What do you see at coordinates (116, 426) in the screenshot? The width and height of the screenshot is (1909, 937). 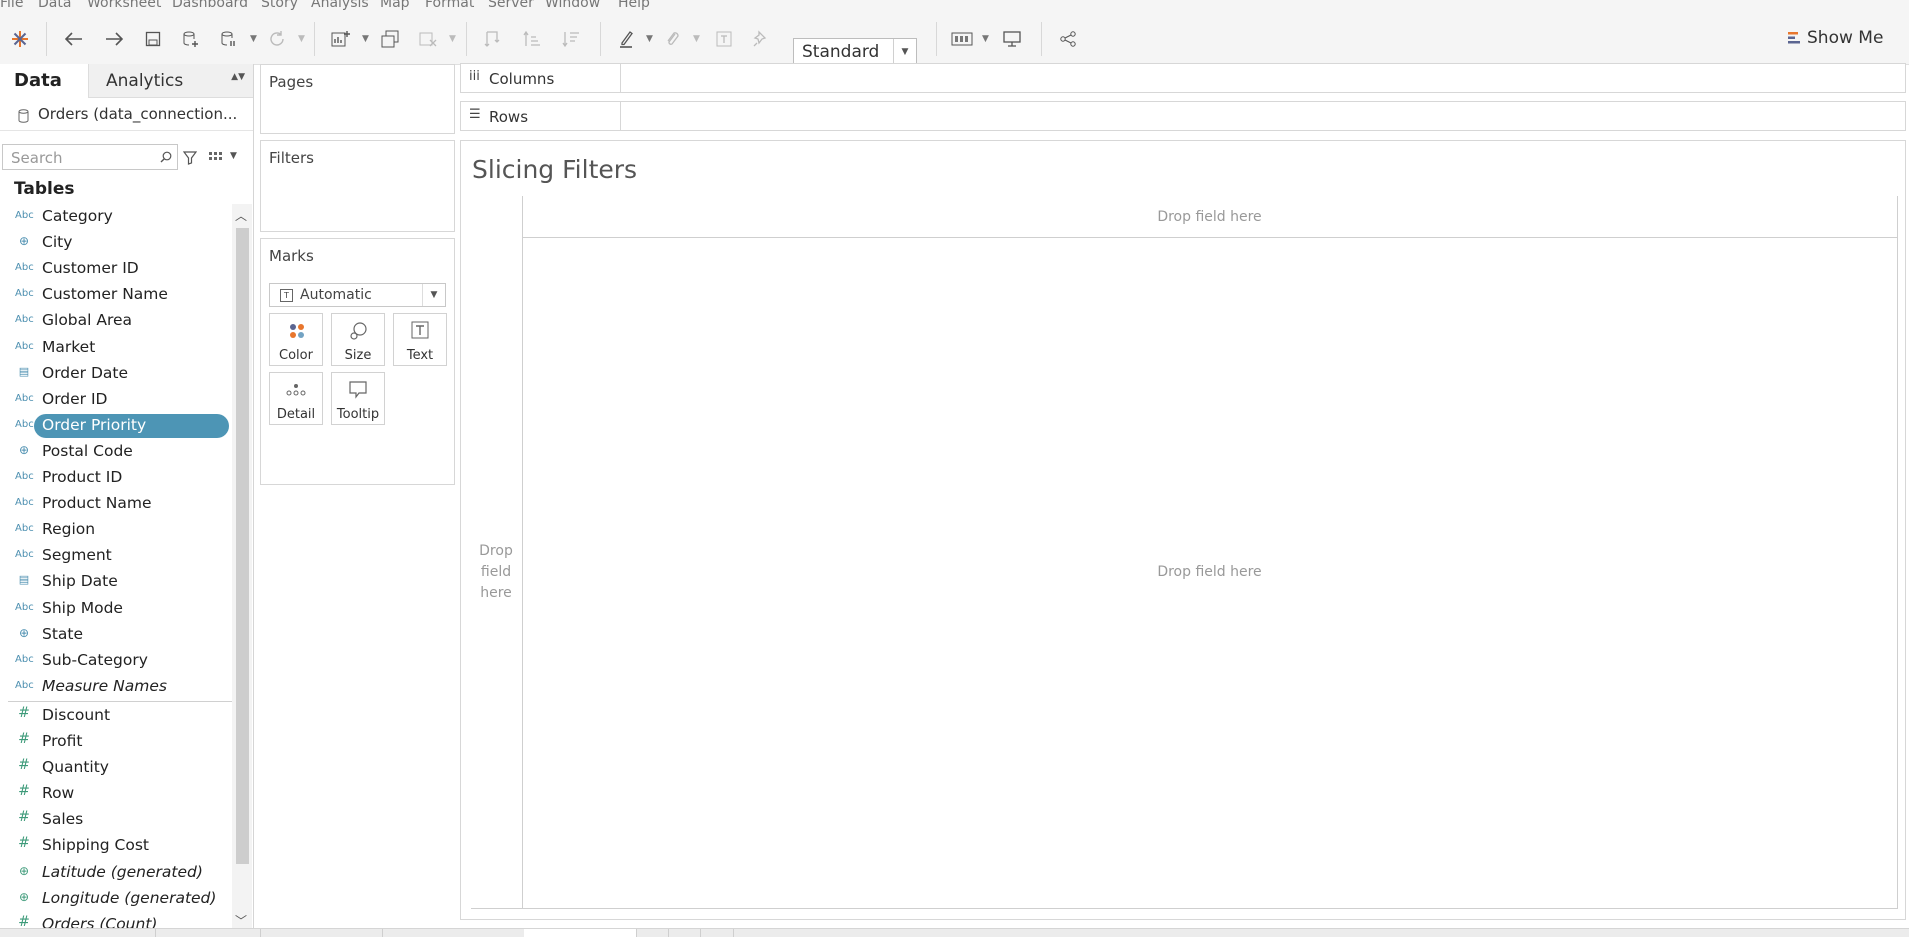 I see `field-item: Abc Order Priority` at bounding box center [116, 426].